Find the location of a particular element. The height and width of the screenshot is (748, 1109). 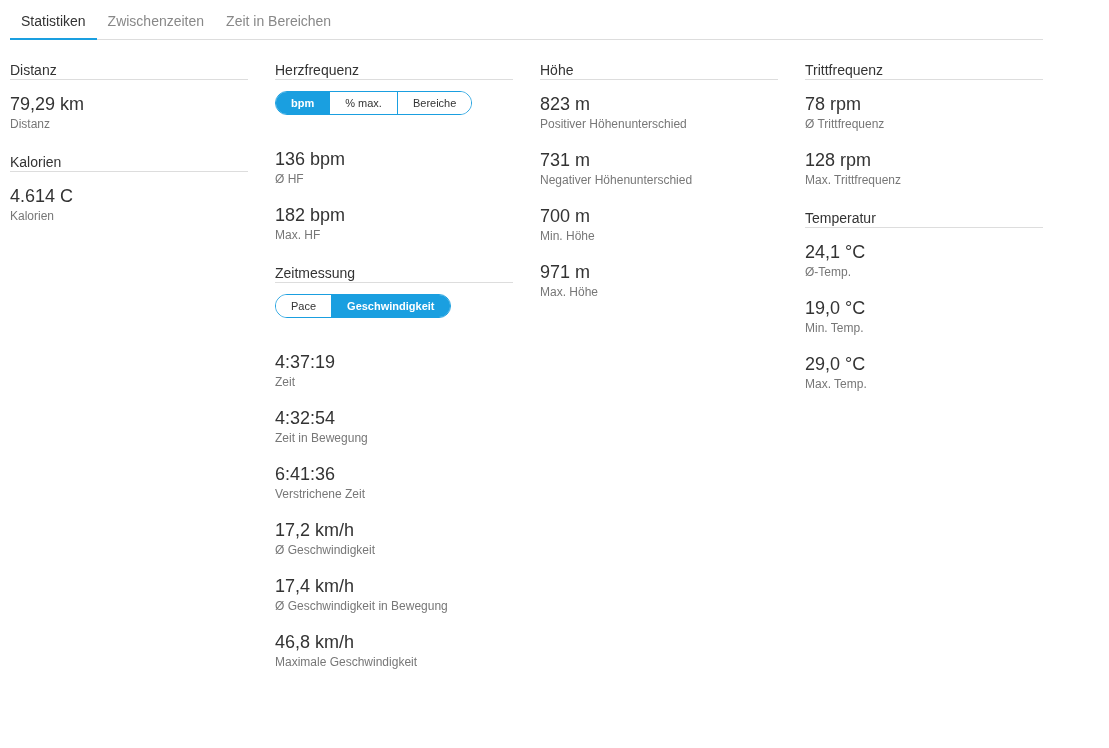

stat-label: Ø HF is located at coordinates (290, 179).